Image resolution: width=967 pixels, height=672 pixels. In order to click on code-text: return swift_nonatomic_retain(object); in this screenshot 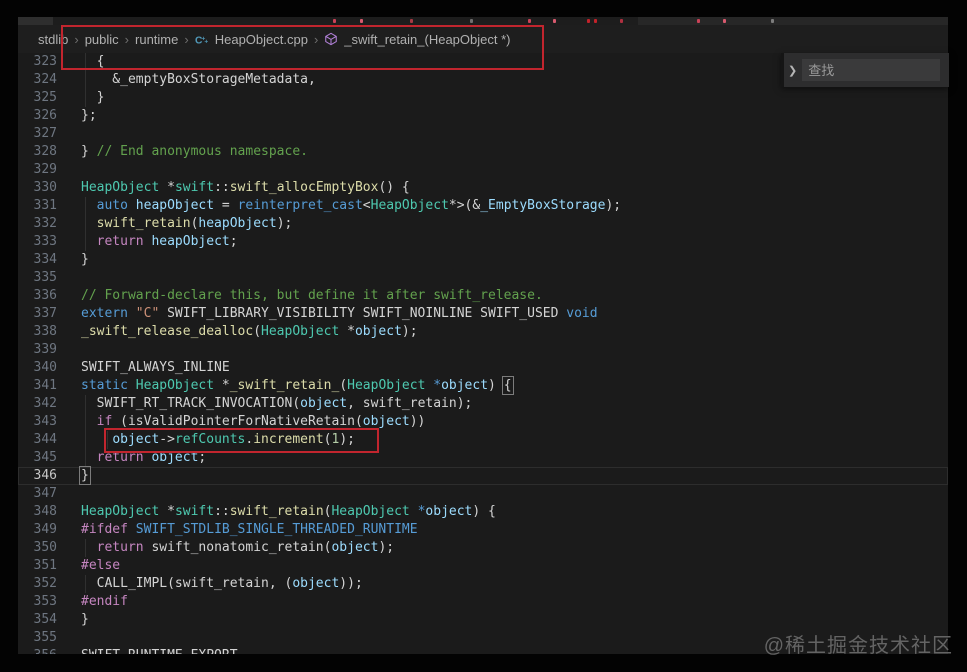, I will do `click(245, 547)`.